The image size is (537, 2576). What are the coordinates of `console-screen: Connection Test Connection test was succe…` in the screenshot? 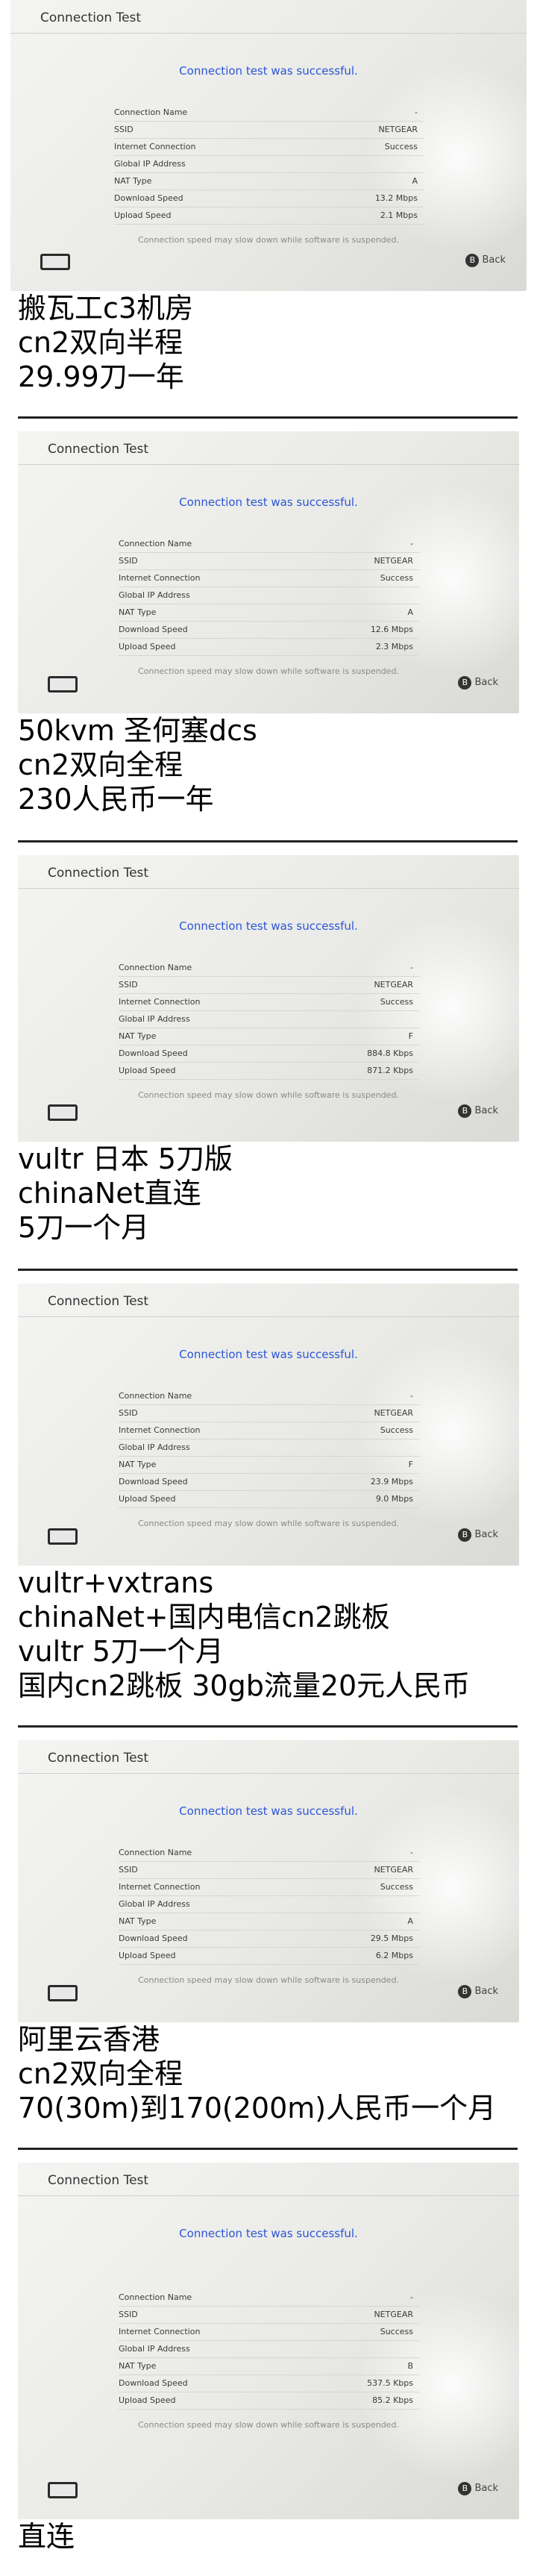 It's located at (268, 1862).